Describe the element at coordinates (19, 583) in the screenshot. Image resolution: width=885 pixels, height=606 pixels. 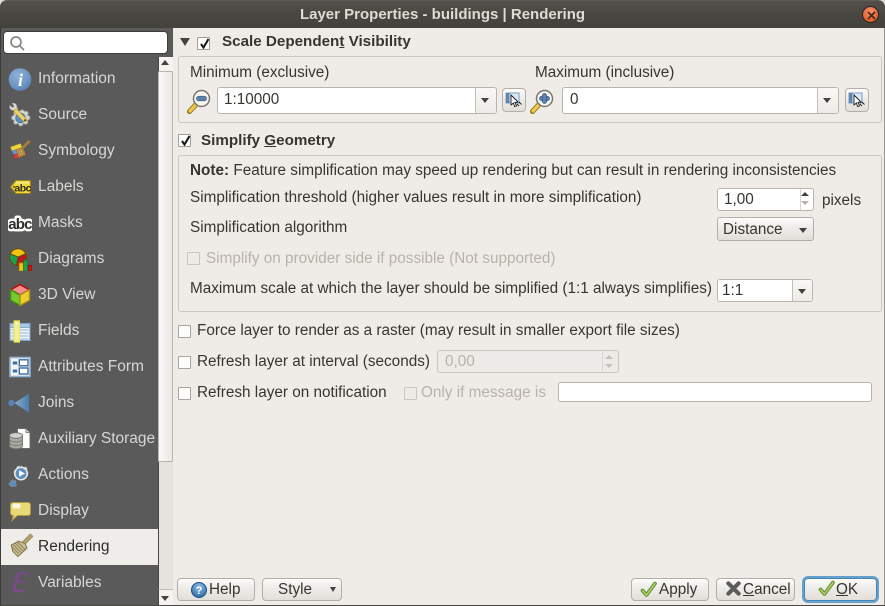
I see `svg-text: ε` at that location.